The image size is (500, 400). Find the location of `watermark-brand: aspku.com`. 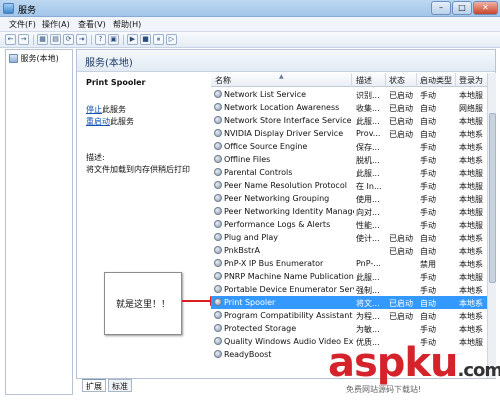

watermark-brand: aspku.com is located at coordinates (414, 363).